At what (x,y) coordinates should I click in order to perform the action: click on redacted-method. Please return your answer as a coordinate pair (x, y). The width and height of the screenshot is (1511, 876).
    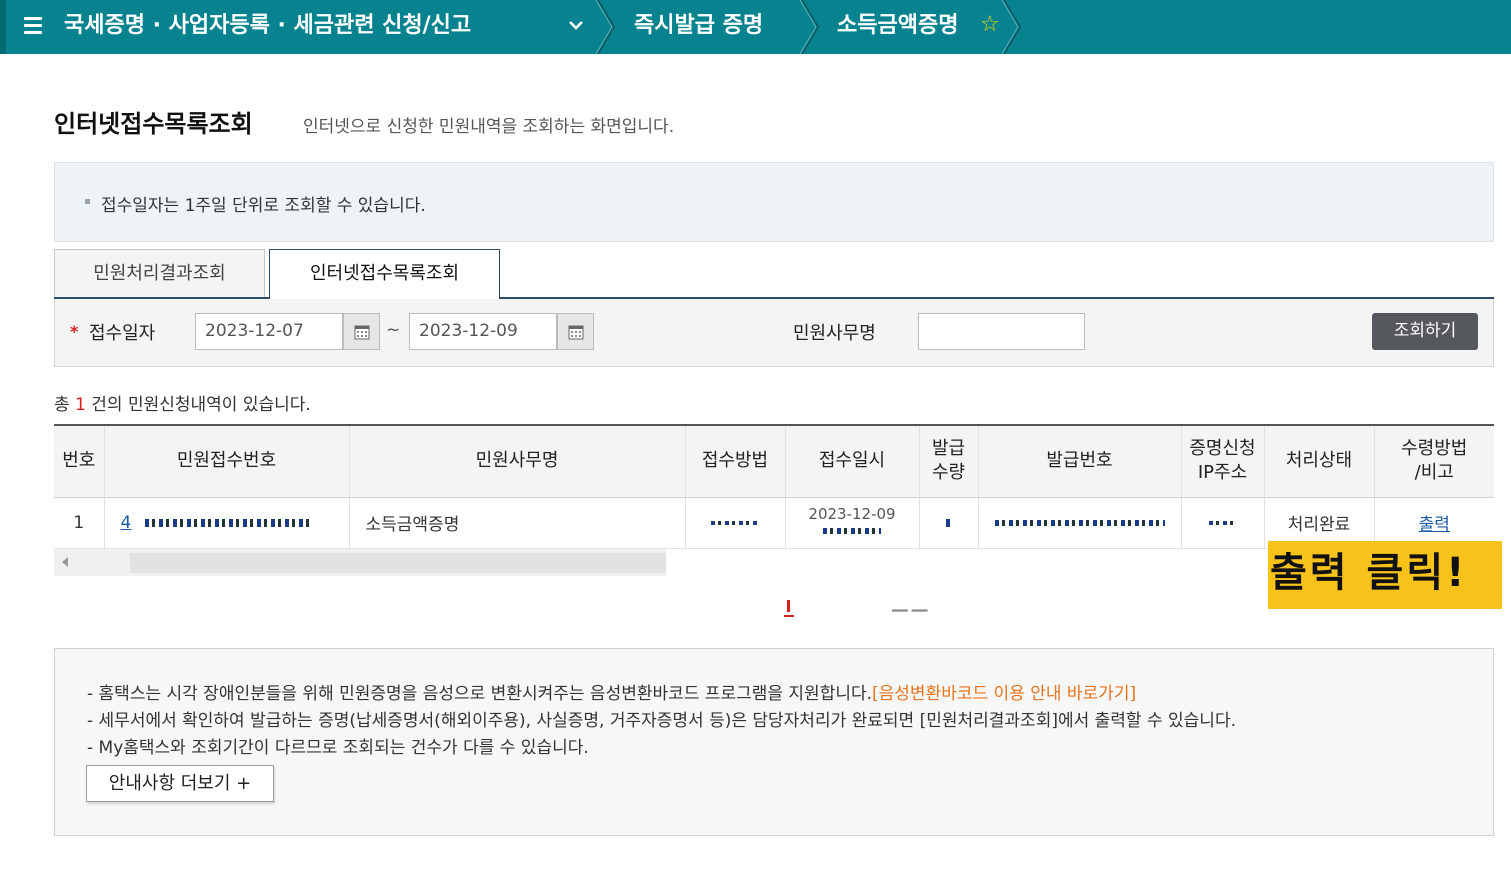
    Looking at the image, I should click on (735, 522).